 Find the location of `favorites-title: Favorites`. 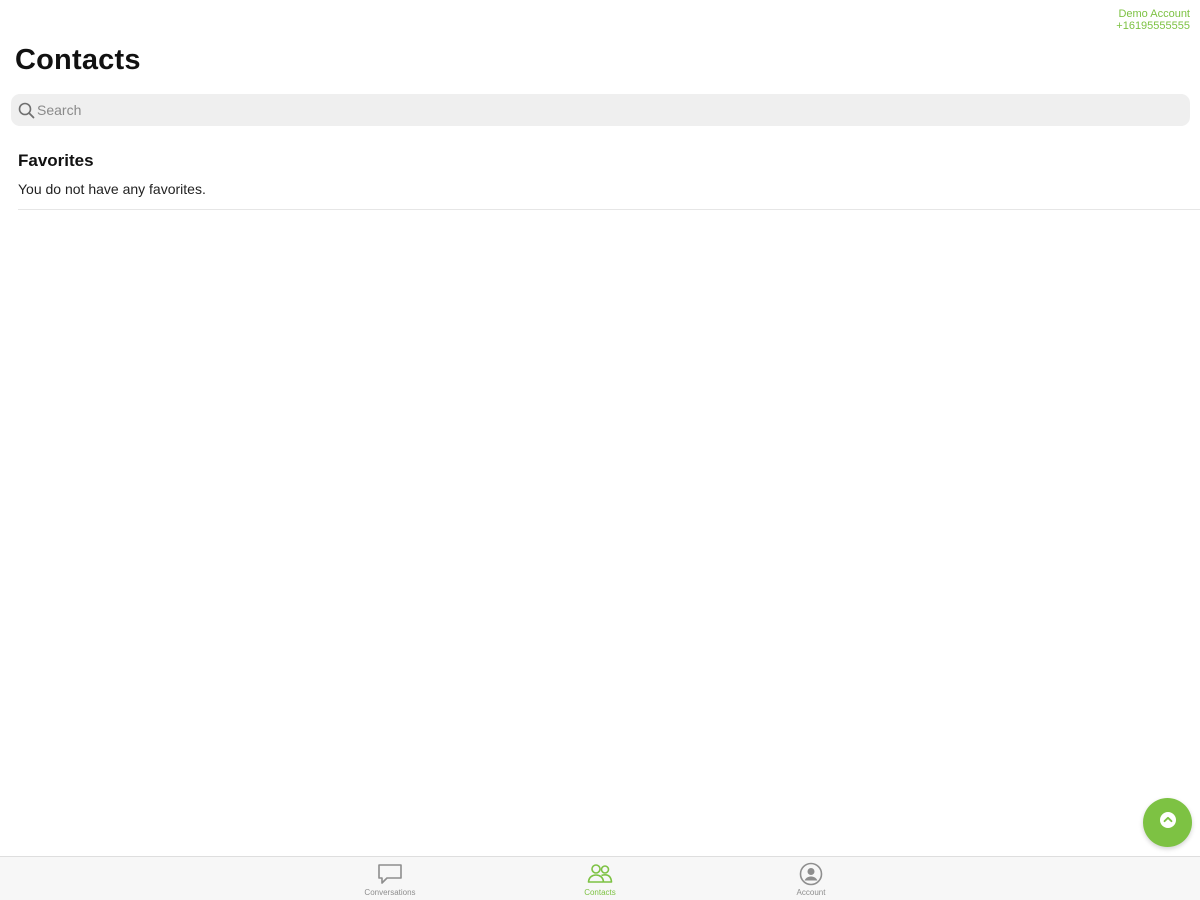

favorites-title: Favorites is located at coordinates (56, 160).